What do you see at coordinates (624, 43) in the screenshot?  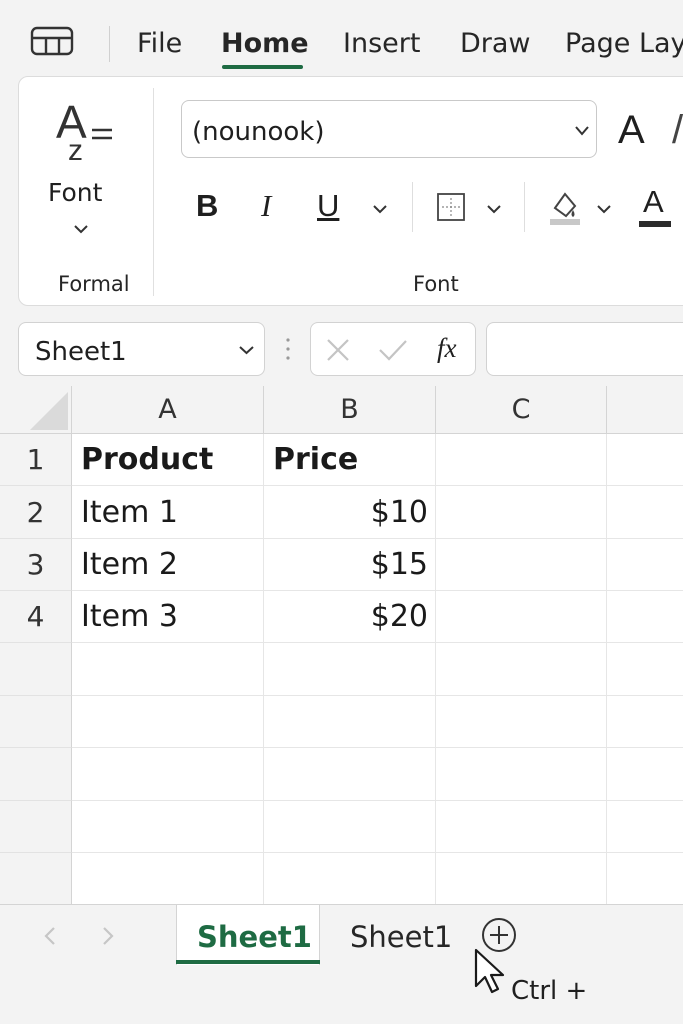 I see `tab-page-layout: Page Lay` at bounding box center [624, 43].